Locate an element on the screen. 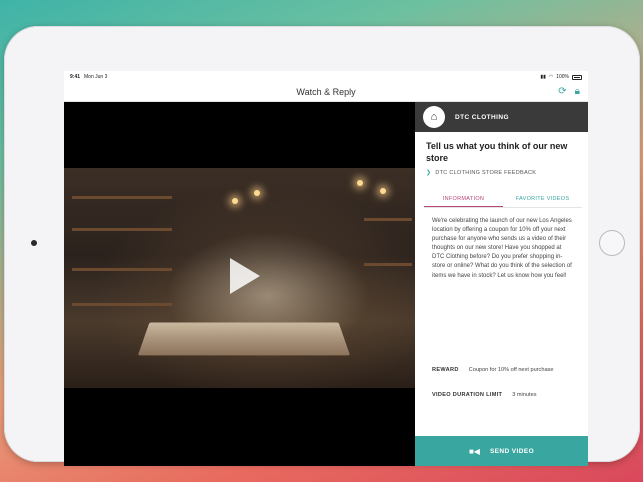 The image size is (643, 482). home-button is located at coordinates (612, 243).